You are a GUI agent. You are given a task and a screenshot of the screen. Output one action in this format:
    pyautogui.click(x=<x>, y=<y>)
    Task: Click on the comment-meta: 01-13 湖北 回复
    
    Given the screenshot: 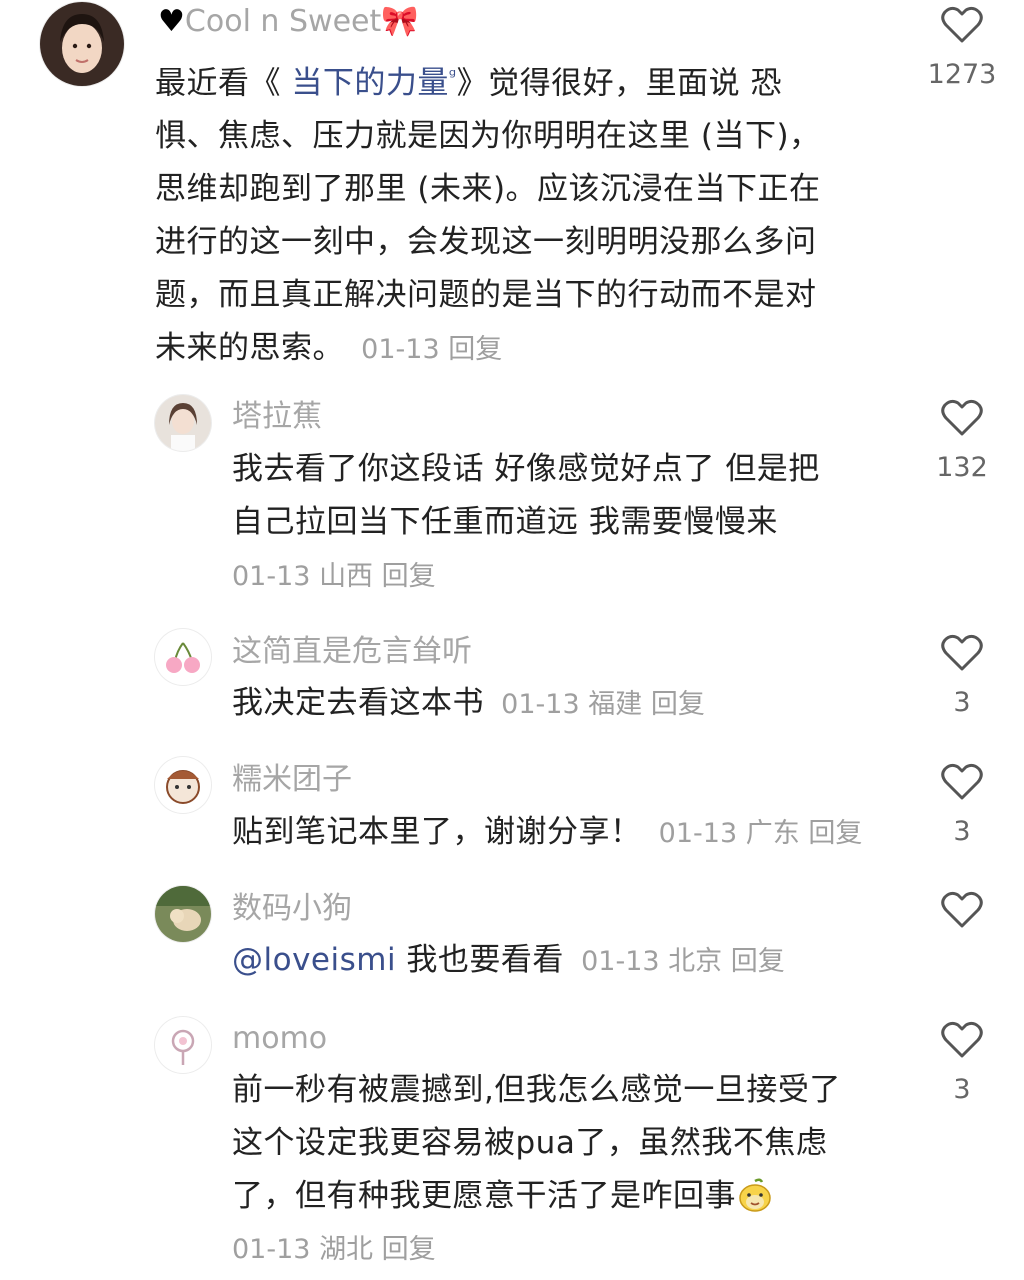 What is the action you would take?
    pyautogui.click(x=334, y=1250)
    